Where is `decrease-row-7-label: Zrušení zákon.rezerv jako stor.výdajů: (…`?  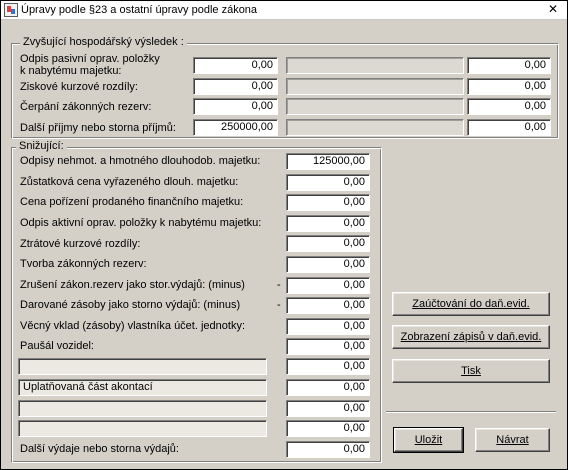 decrease-row-7-label: Zrušení zákon.rezerv jako stor.výdajů: (… is located at coordinates (132, 285).